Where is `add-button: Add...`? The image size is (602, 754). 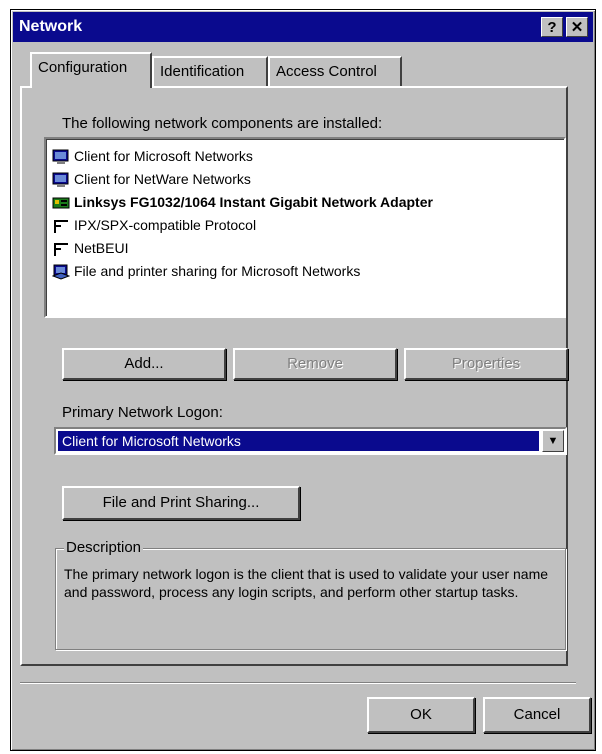 add-button: Add... is located at coordinates (144, 364).